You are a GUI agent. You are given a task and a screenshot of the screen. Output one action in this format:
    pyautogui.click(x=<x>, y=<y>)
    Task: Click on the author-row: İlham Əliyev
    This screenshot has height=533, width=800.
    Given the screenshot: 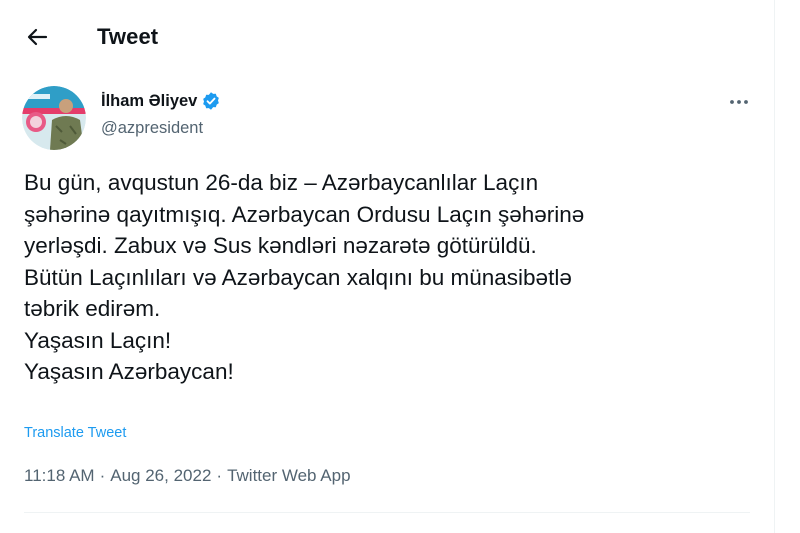 What is the action you would take?
    pyautogui.click(x=161, y=101)
    